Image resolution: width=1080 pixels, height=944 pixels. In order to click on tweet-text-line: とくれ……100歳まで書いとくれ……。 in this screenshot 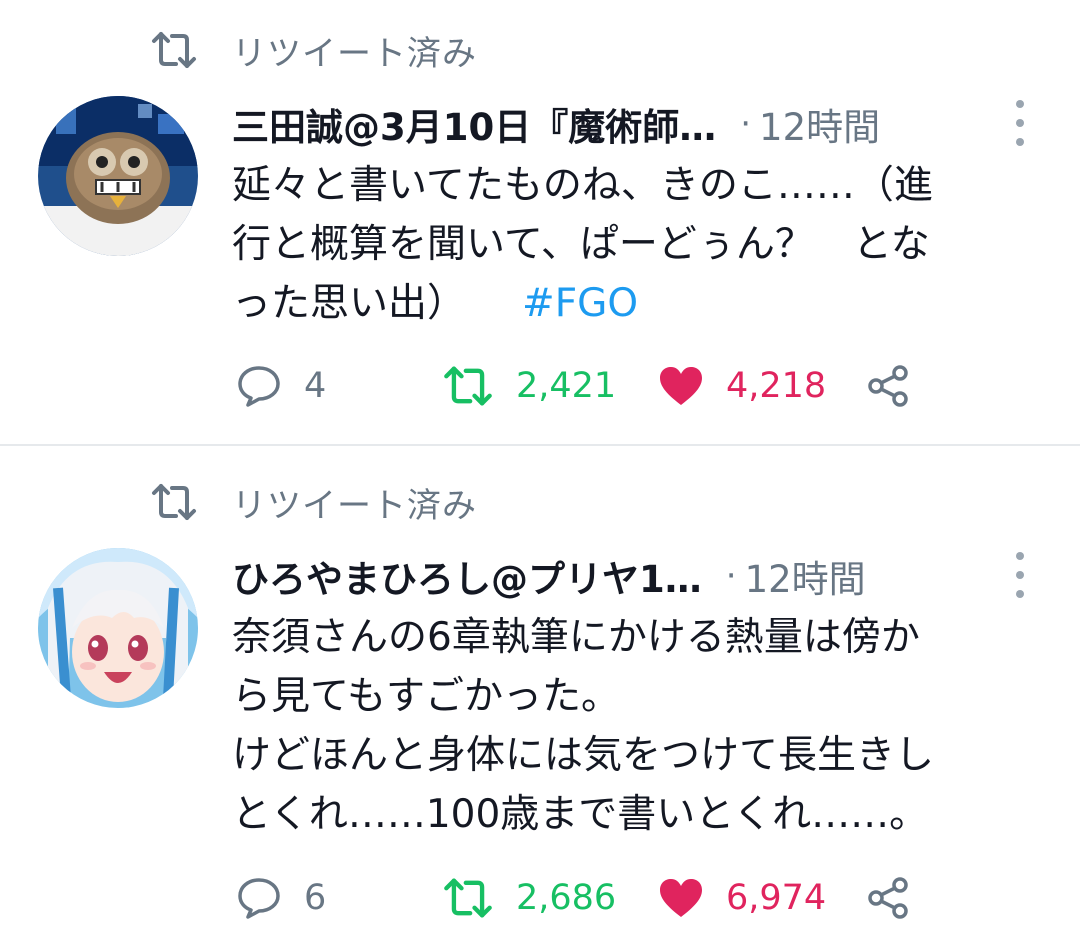, I will do `click(580, 814)`.